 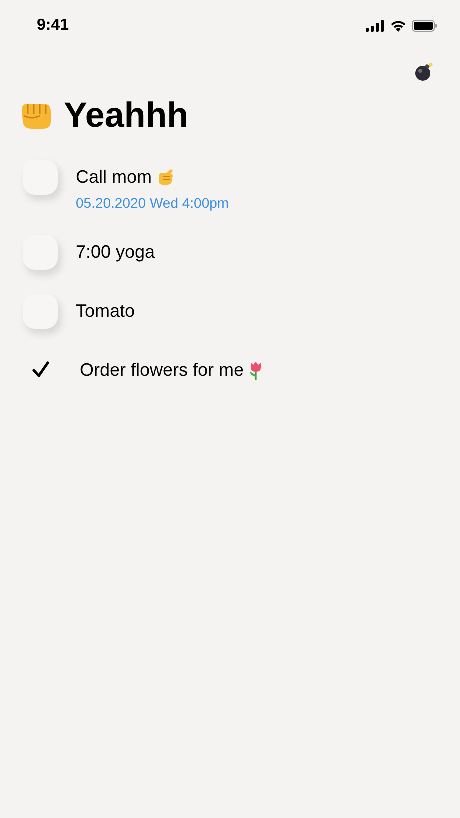 I want to click on bomb-icon, so click(x=424, y=72).